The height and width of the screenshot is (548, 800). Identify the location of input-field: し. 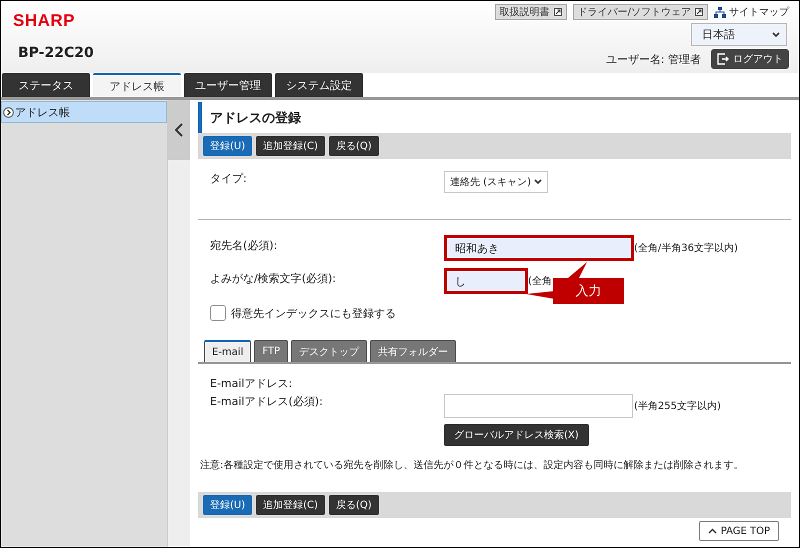
(486, 281).